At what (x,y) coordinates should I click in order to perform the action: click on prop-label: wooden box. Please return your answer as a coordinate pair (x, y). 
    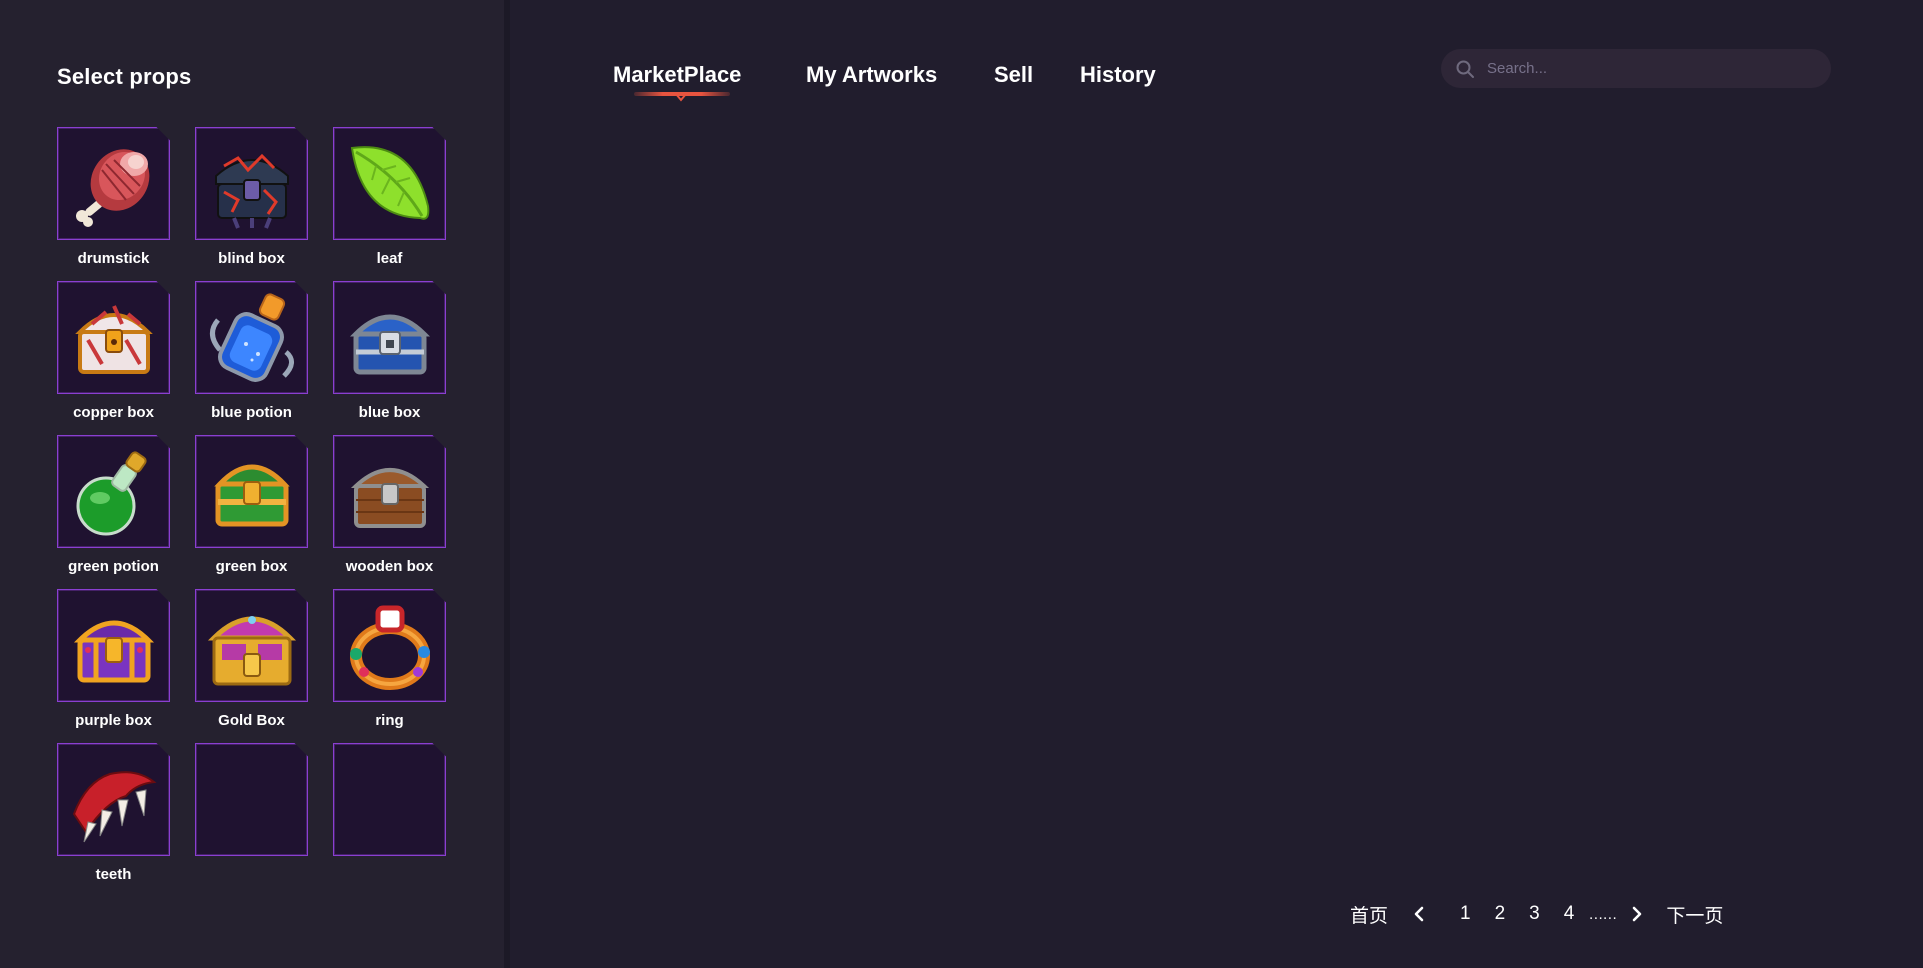
    Looking at the image, I should click on (389, 566).